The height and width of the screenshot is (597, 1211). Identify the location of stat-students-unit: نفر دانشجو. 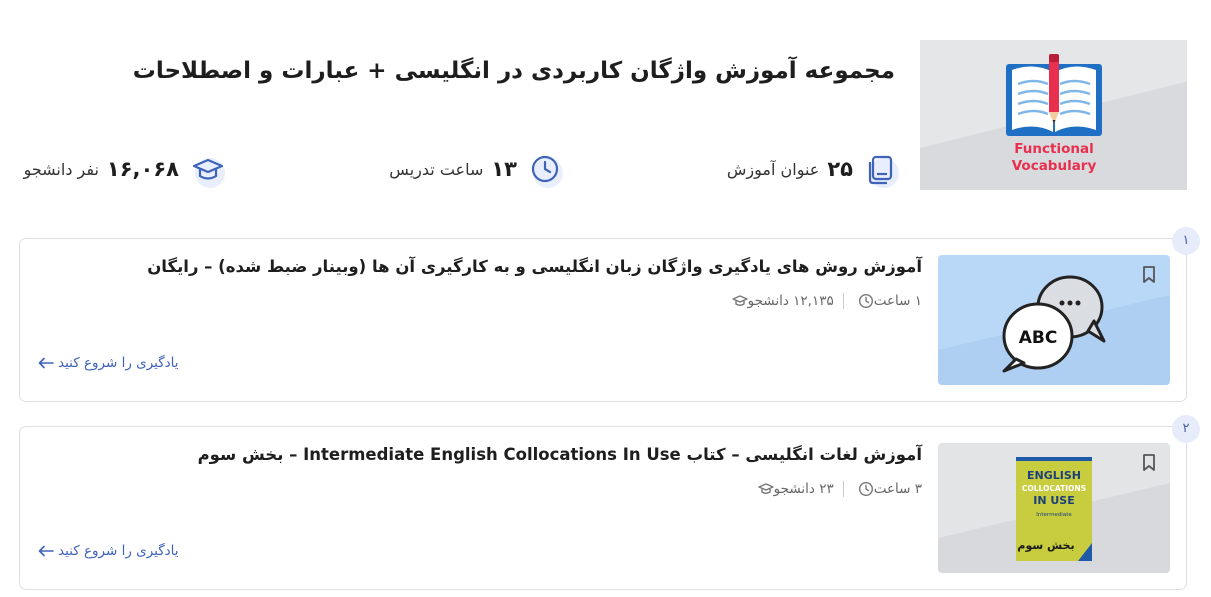
(61, 169).